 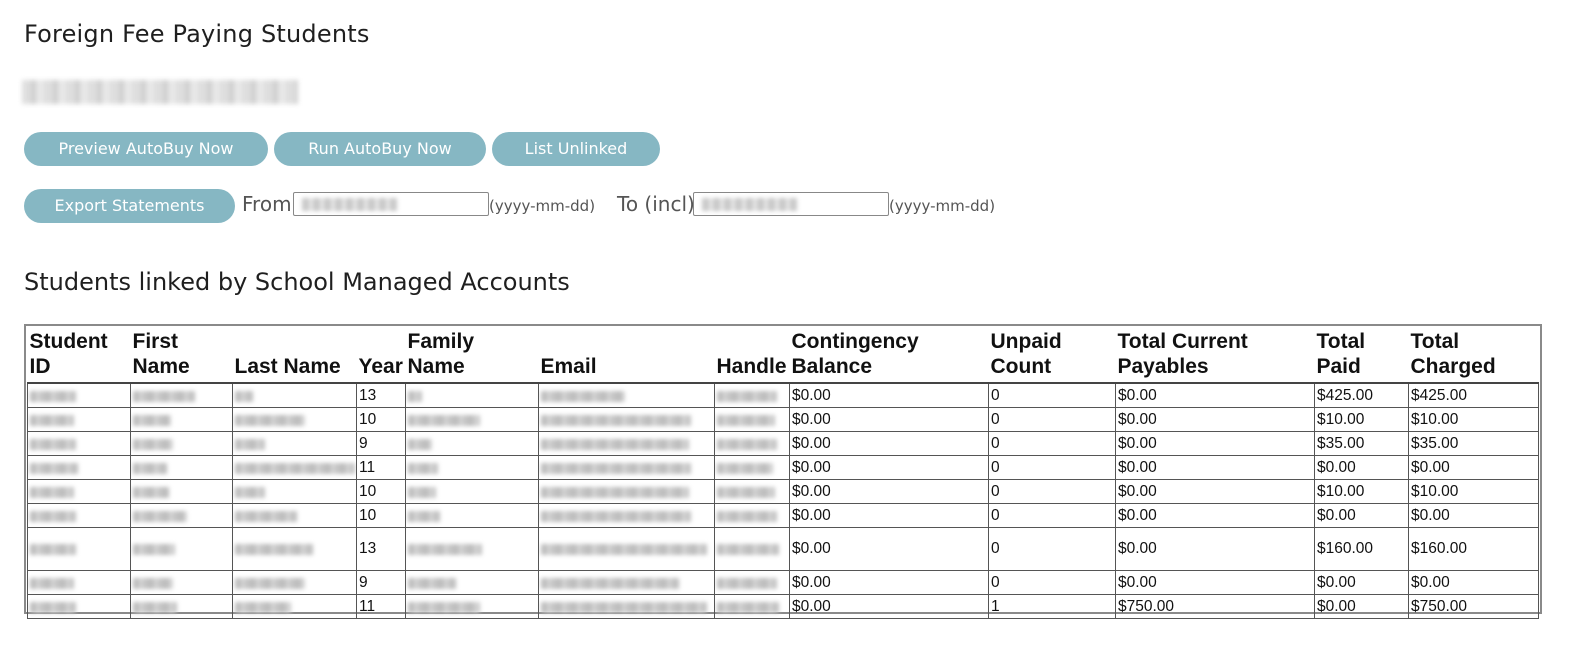 What do you see at coordinates (160, 92) in the screenshot?
I see `school-name-redacted` at bounding box center [160, 92].